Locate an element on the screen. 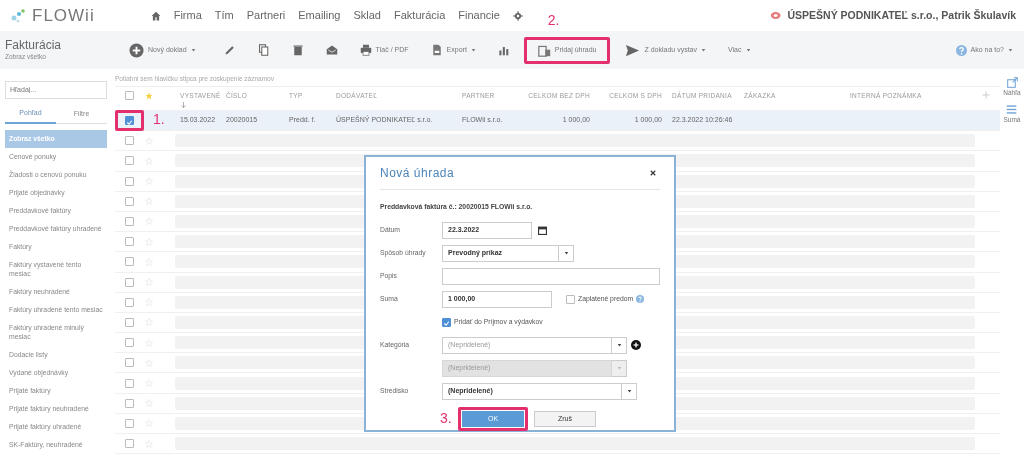  send-icon is located at coordinates (633, 50).